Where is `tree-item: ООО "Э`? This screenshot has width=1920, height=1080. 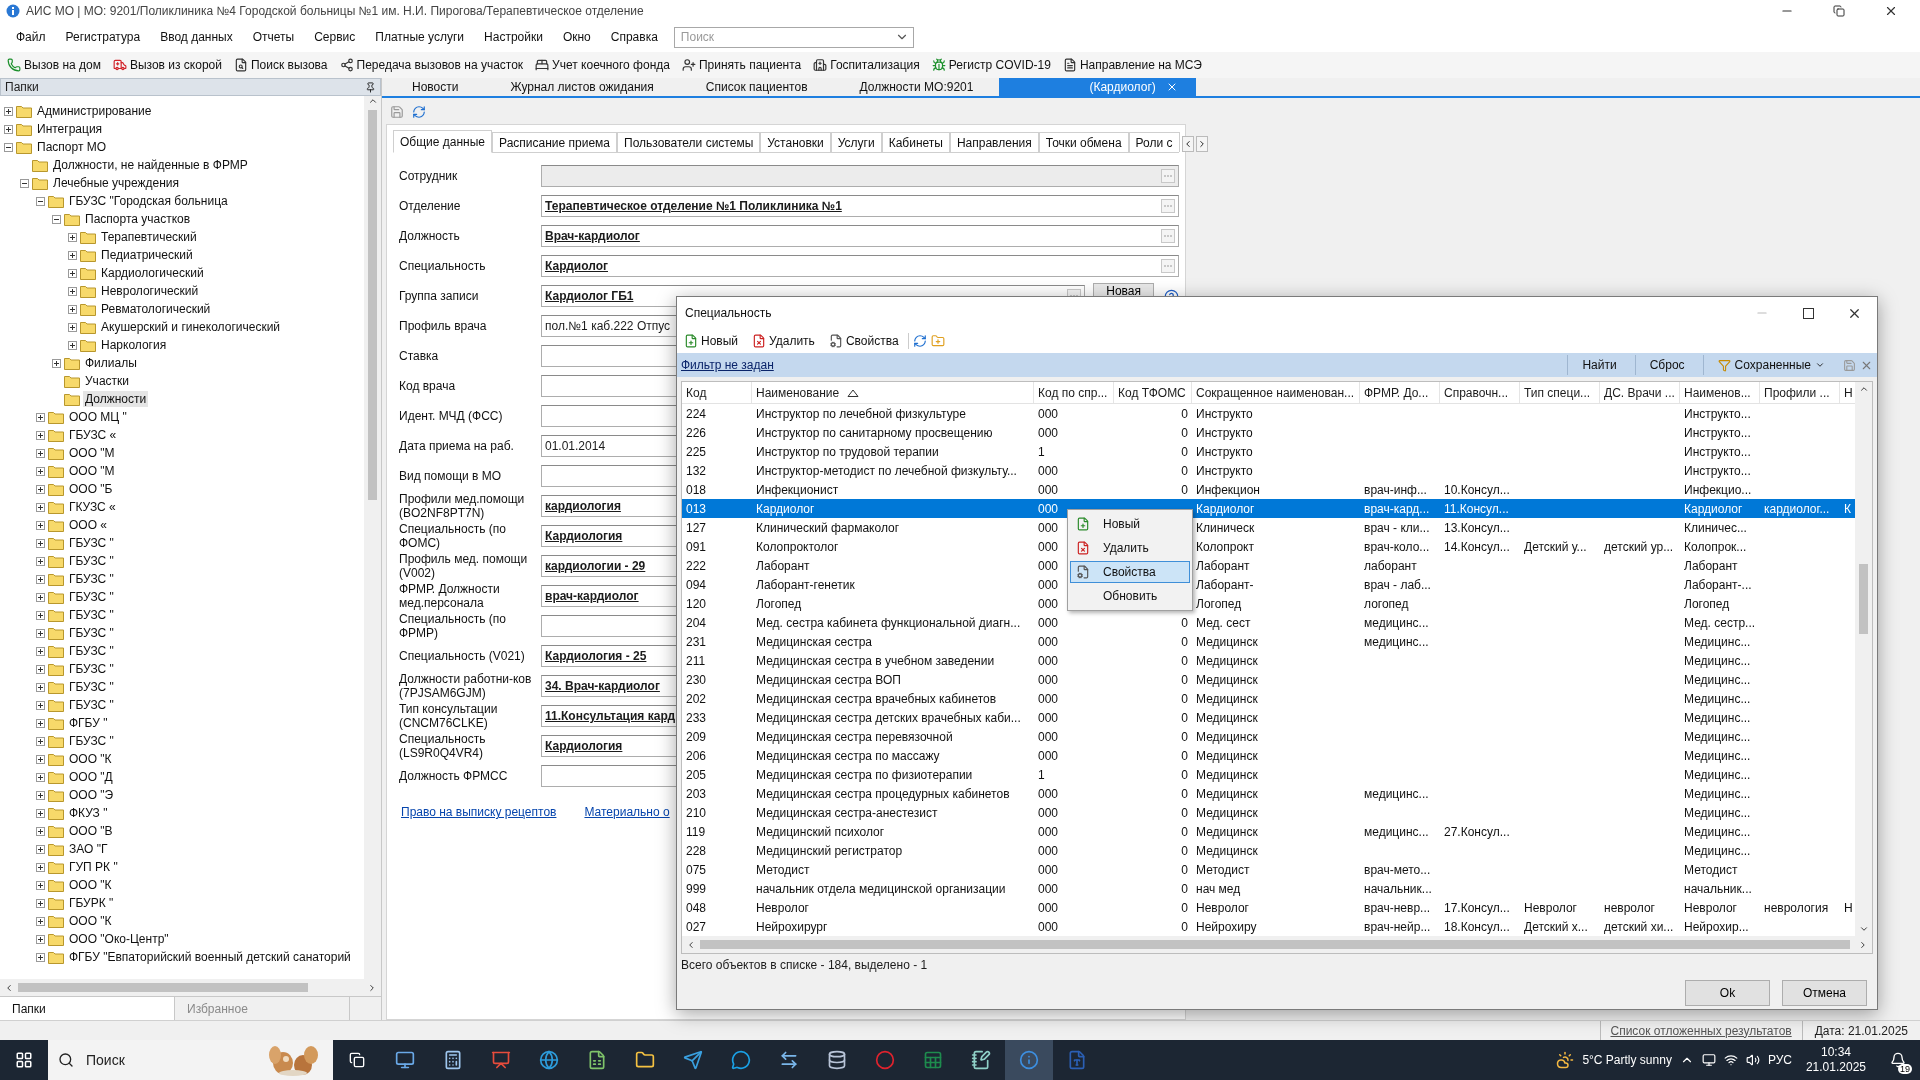 tree-item: ООО "Э is located at coordinates (91, 795).